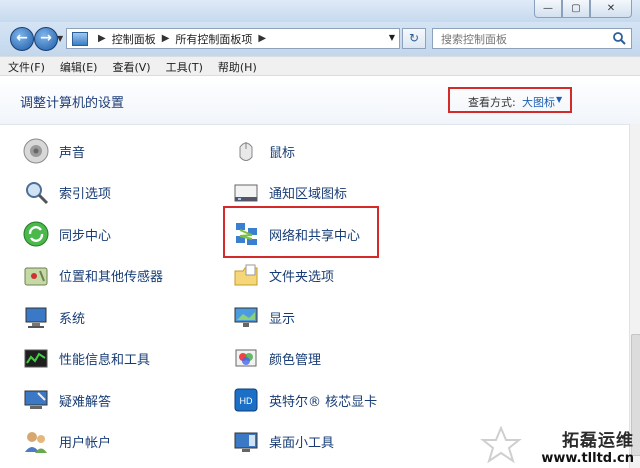  I want to click on folder-options-icon, so click(246, 276).